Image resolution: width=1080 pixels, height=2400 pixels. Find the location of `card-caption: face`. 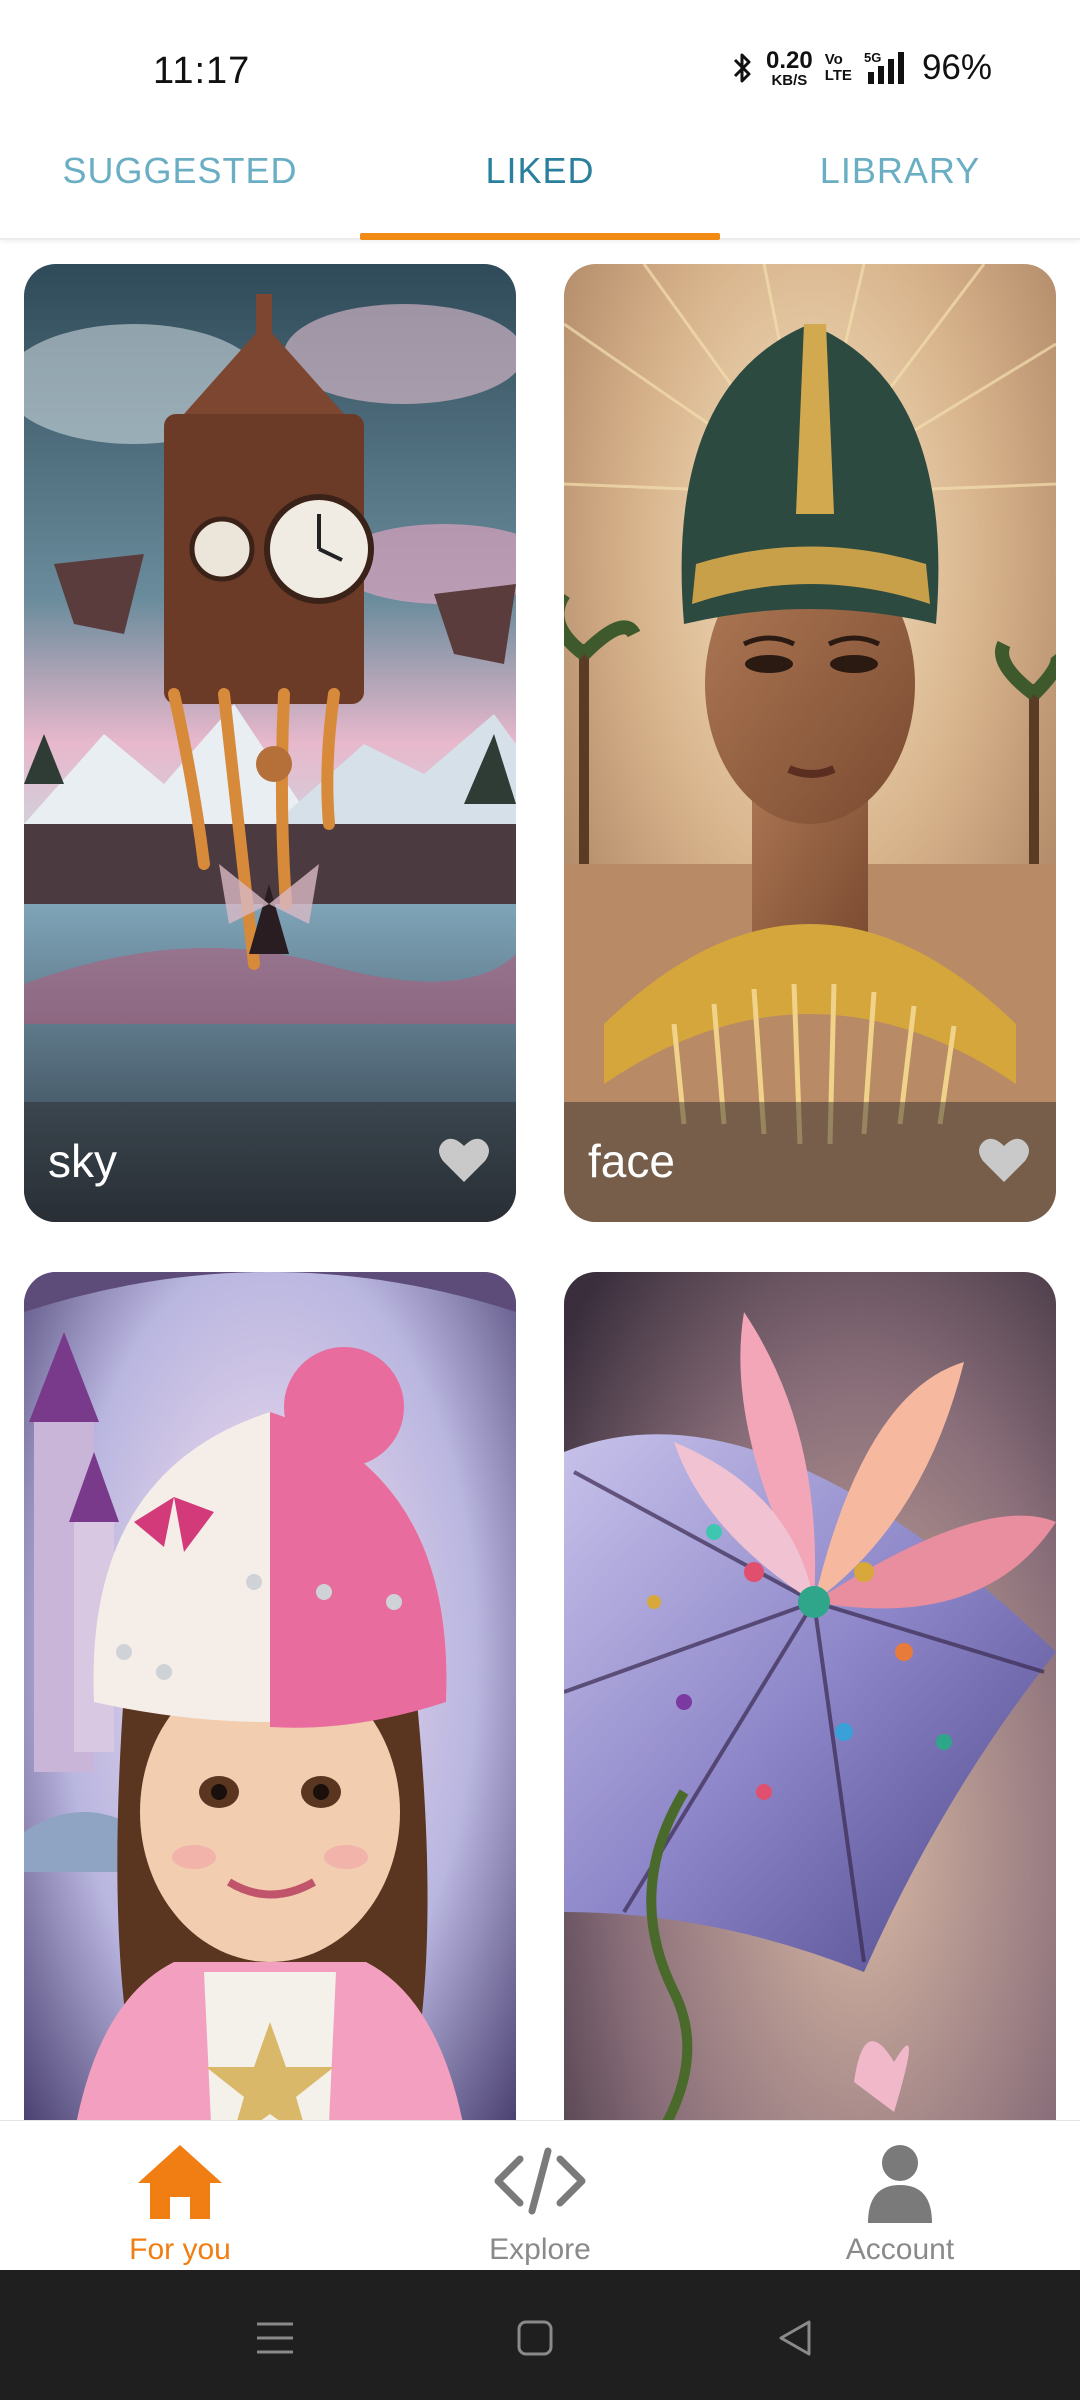

card-caption: face is located at coordinates (810, 1162).